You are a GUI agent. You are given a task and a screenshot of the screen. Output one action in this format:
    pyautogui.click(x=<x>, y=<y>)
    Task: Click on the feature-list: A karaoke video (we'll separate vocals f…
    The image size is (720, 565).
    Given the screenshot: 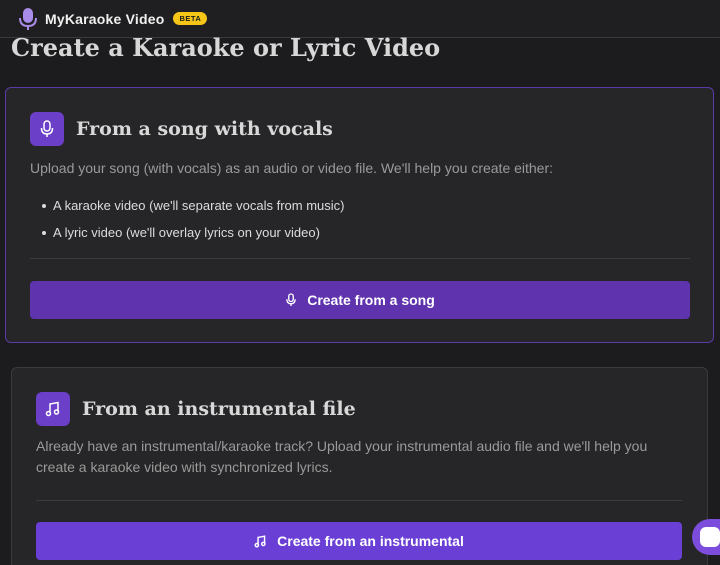 What is the action you would take?
    pyautogui.click(x=193, y=219)
    